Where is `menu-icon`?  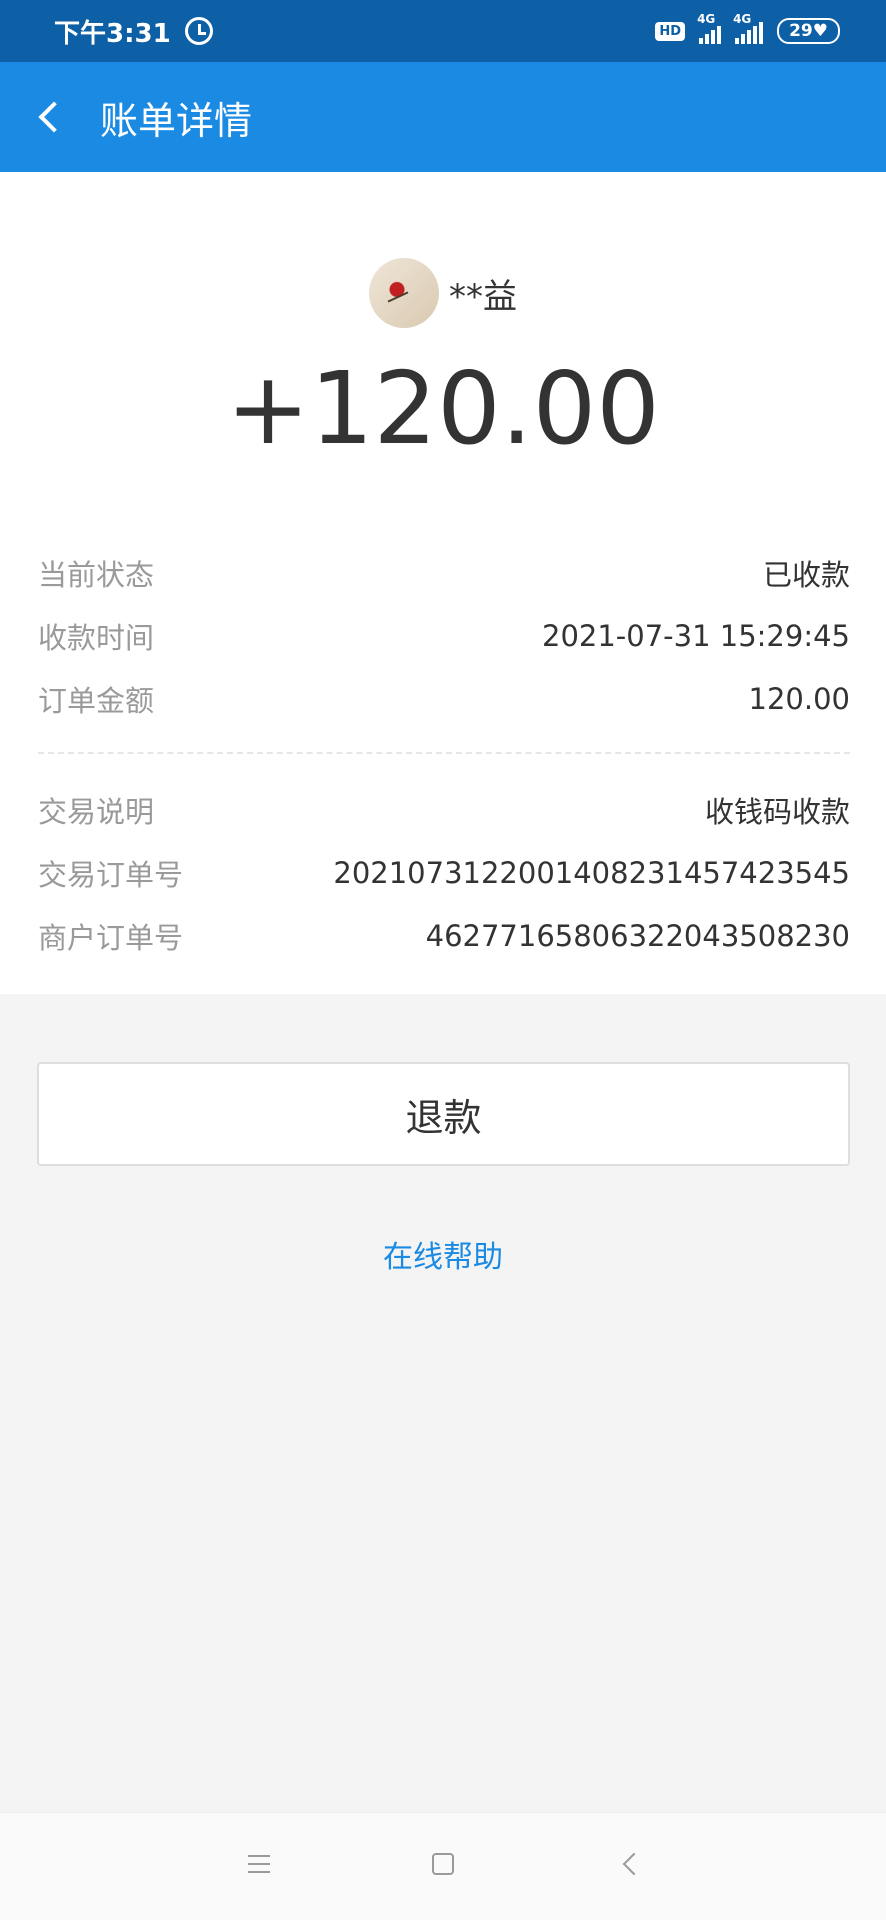 menu-icon is located at coordinates (259, 1864).